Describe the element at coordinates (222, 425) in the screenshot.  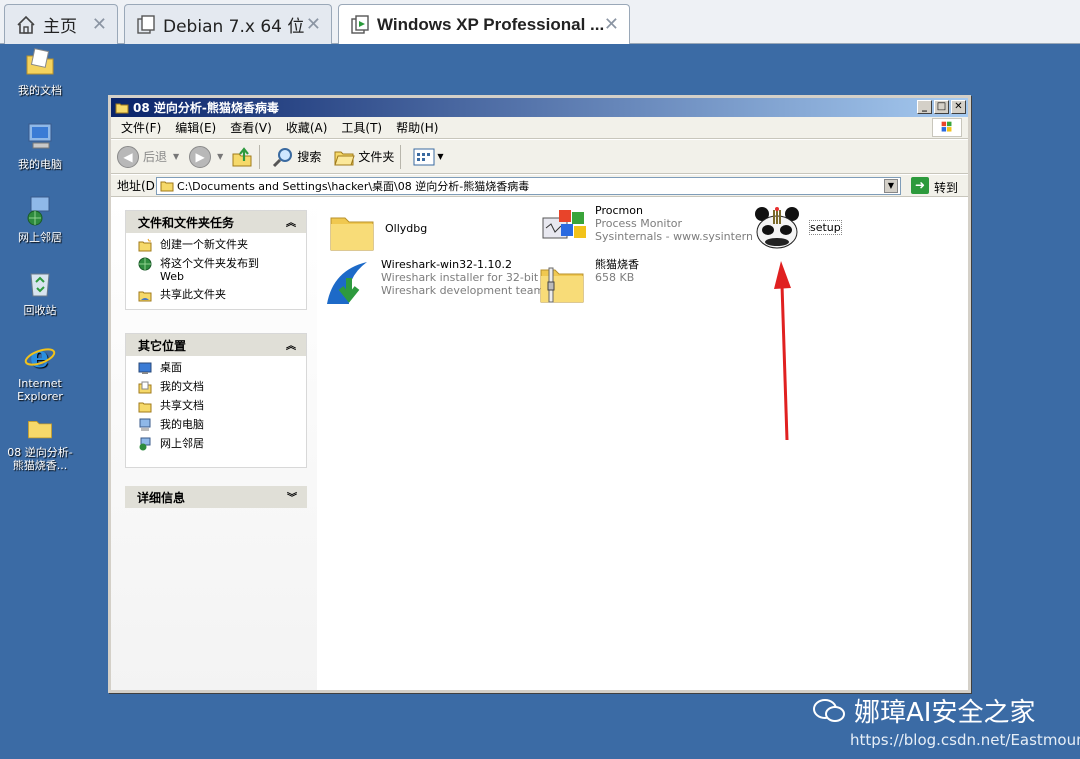
I see `place-my-computer: 我的电脑` at that location.